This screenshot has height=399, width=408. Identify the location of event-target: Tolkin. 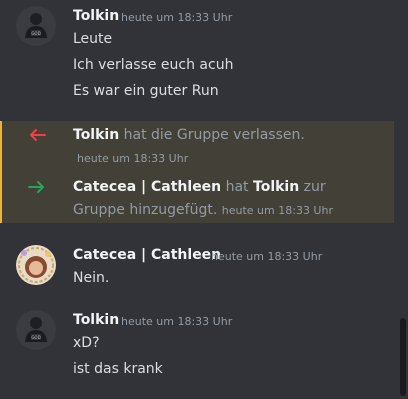
(276, 187).